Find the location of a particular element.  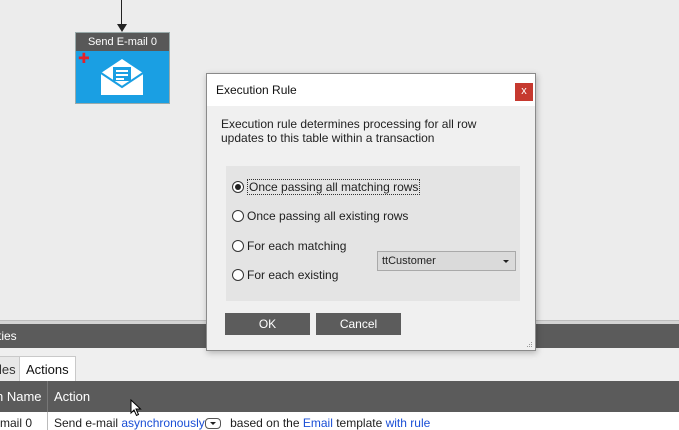

send-email-node: Send E-mail 0 ✚ is located at coordinates (122, 68).